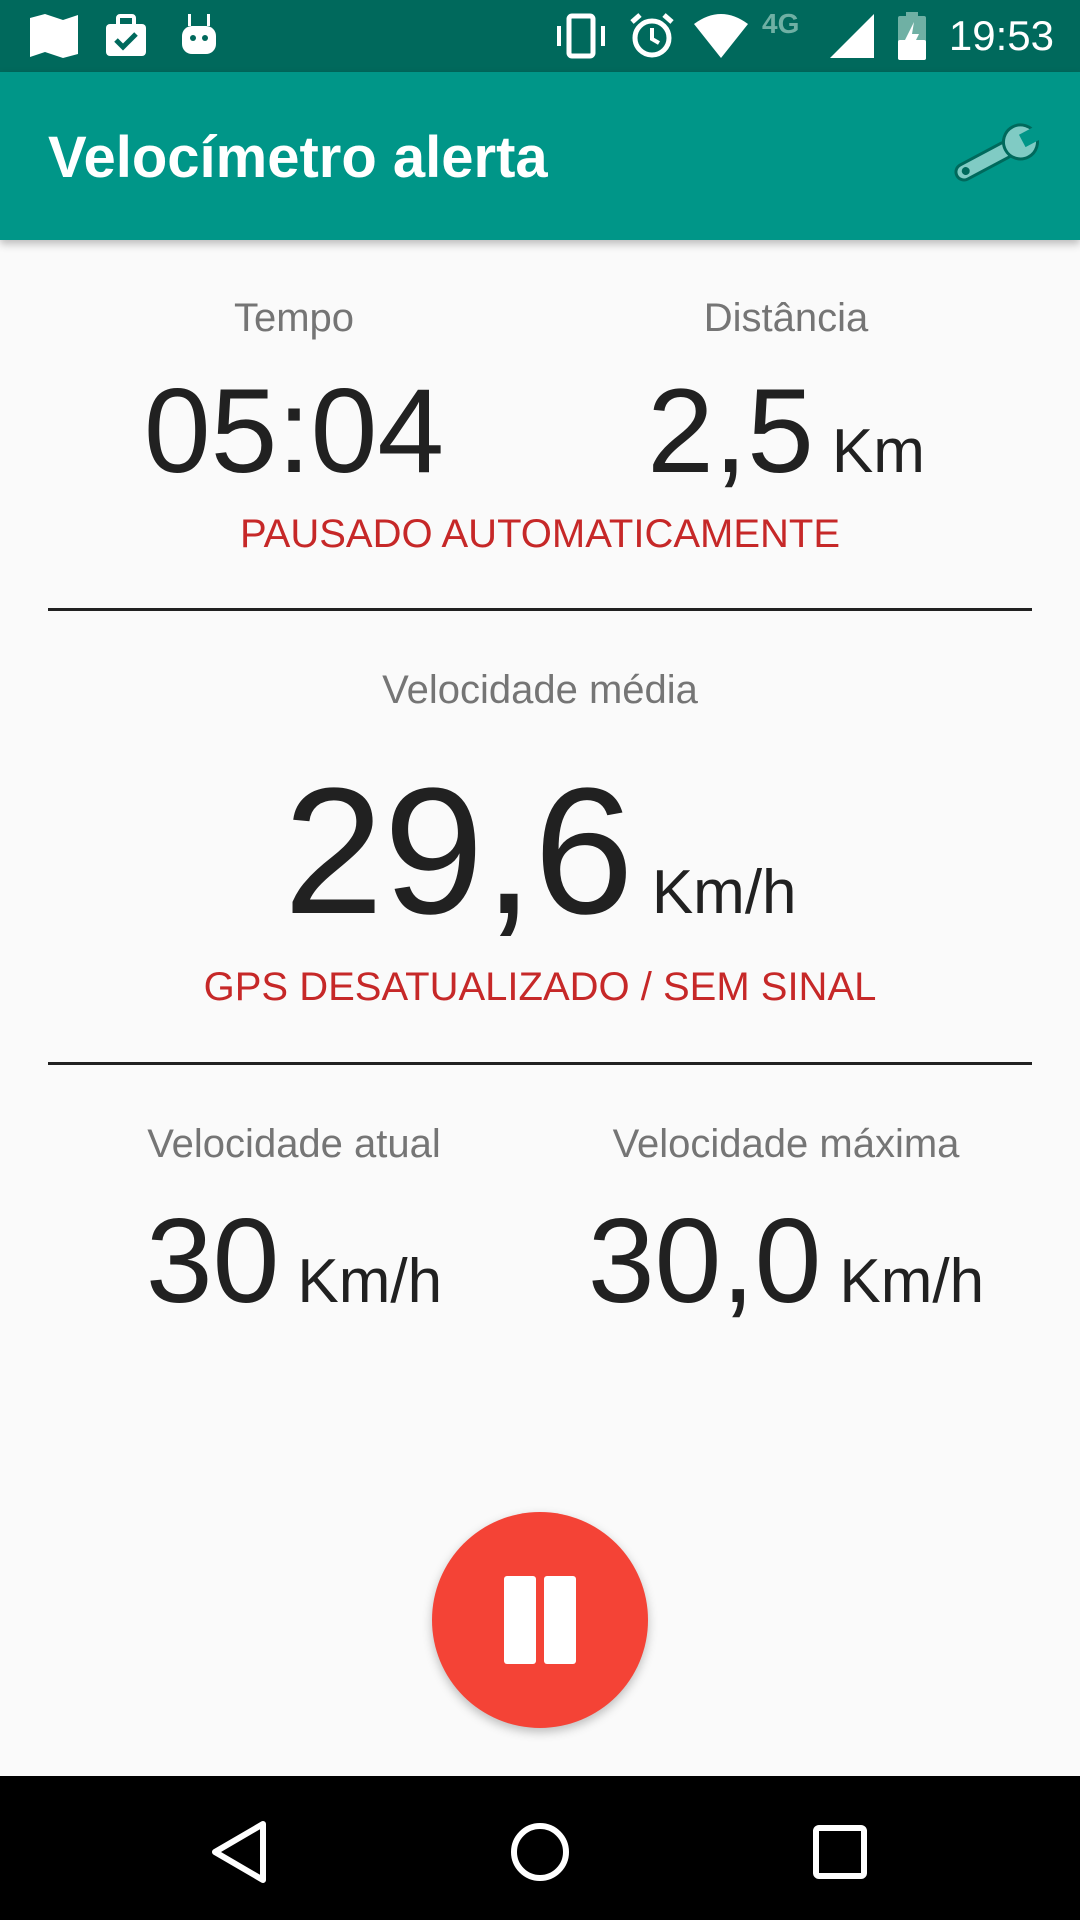 This screenshot has height=1920, width=1080. I want to click on max-speed-label: Velocidade máxima, so click(786, 1144).